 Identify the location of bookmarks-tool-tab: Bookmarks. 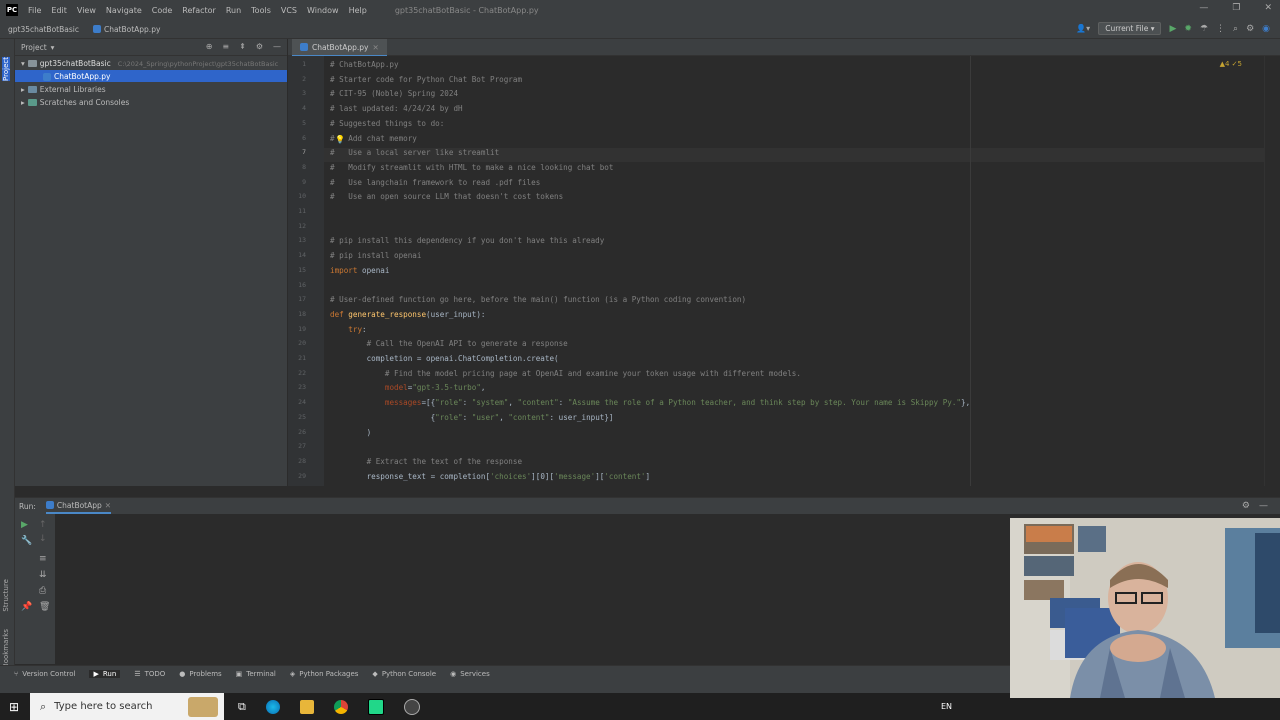
(6, 648).